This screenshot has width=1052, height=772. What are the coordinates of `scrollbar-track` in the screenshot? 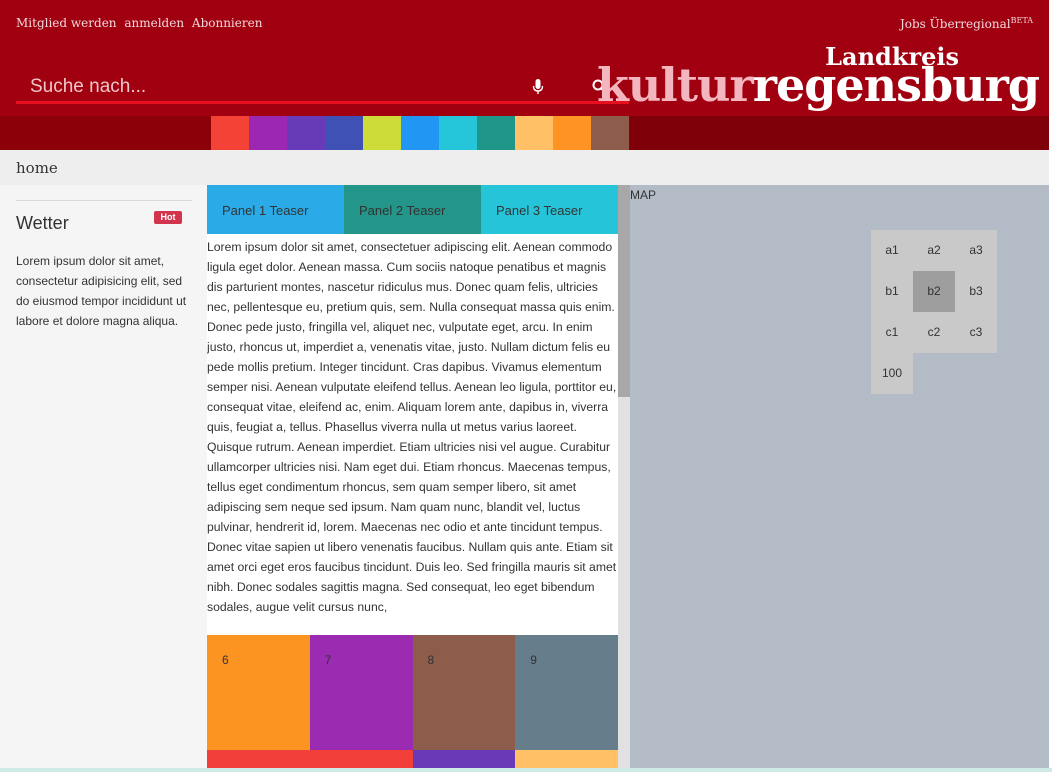 It's located at (624, 478).